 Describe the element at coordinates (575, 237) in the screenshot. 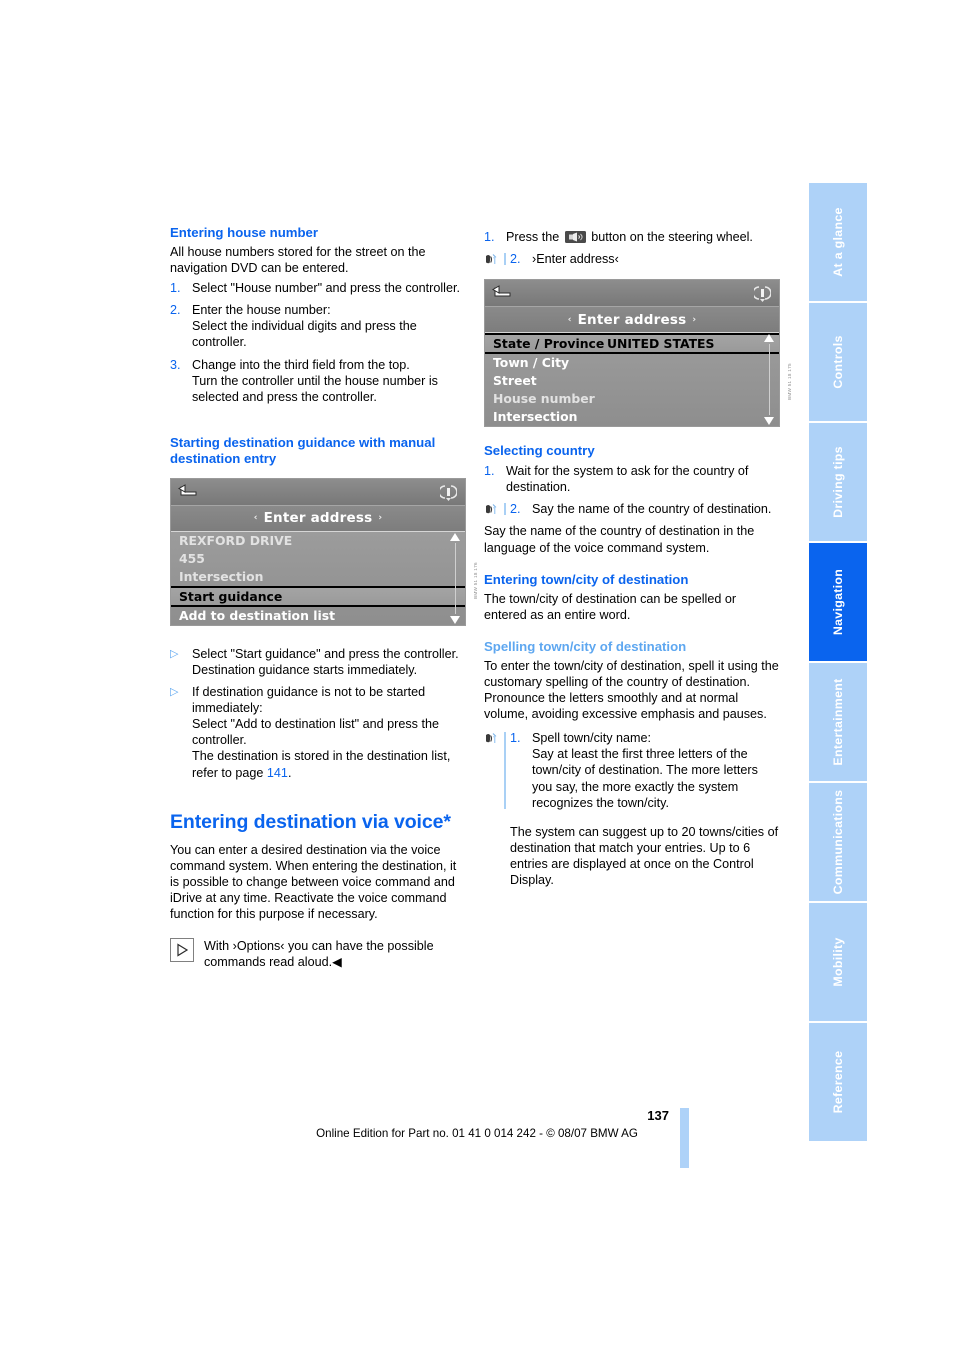

I see `steering-wheel-voice-button-icon` at that location.